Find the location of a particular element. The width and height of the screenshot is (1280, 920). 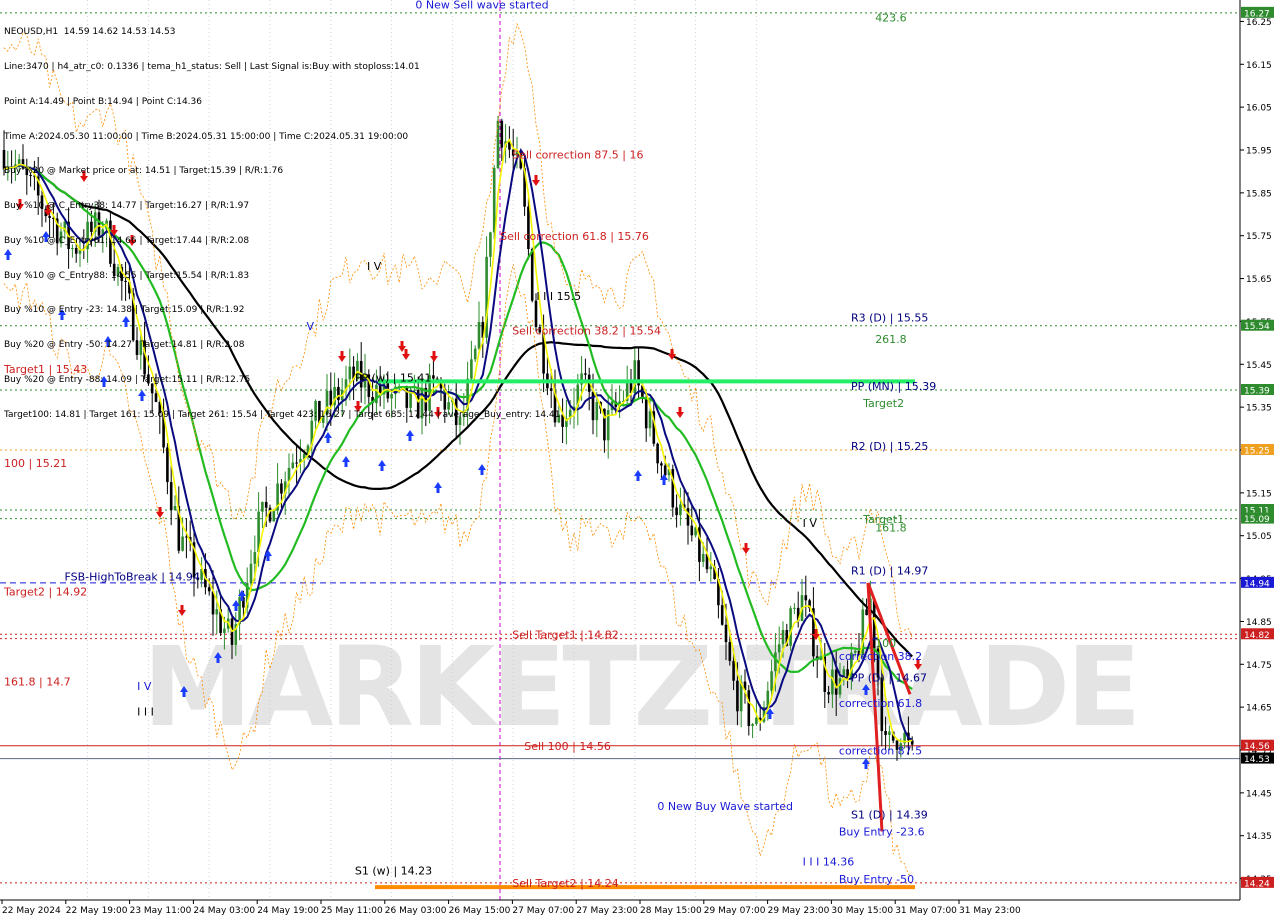

annotation-label: R3 (D) | 15.55 is located at coordinates (889, 317).